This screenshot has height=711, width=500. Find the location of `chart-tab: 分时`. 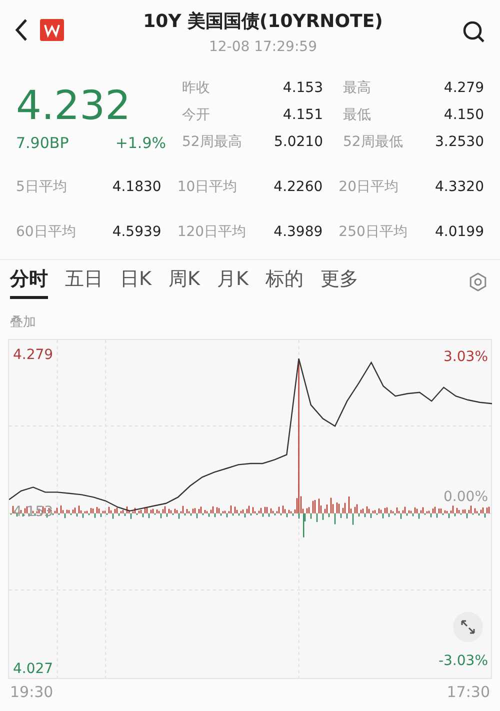

chart-tab: 分时 is located at coordinates (29, 282).